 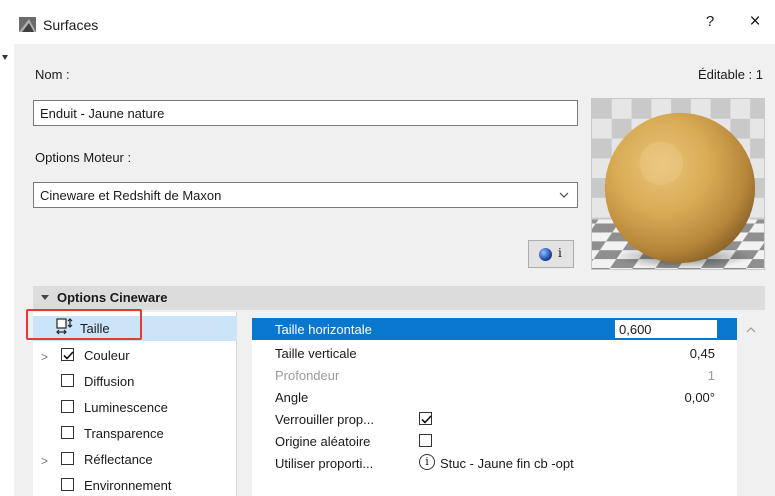 I want to click on channel-item-luminescence: Luminescence, so click(x=135, y=407).